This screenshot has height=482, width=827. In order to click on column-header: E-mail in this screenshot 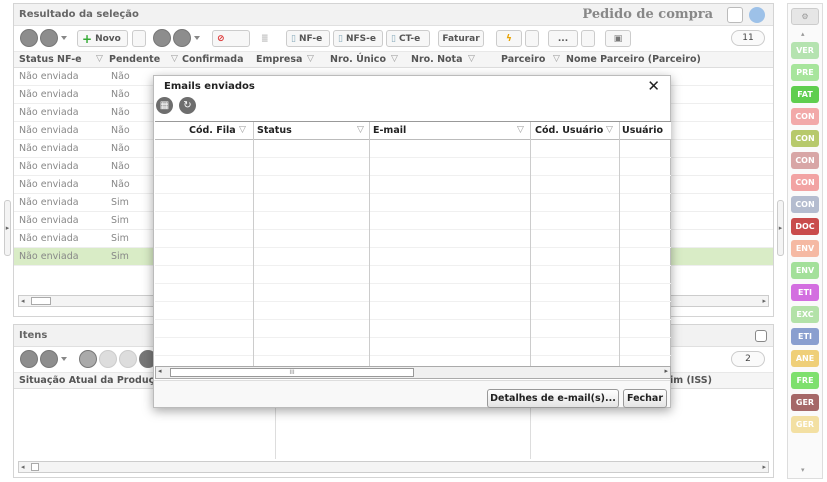, I will do `click(389, 130)`.